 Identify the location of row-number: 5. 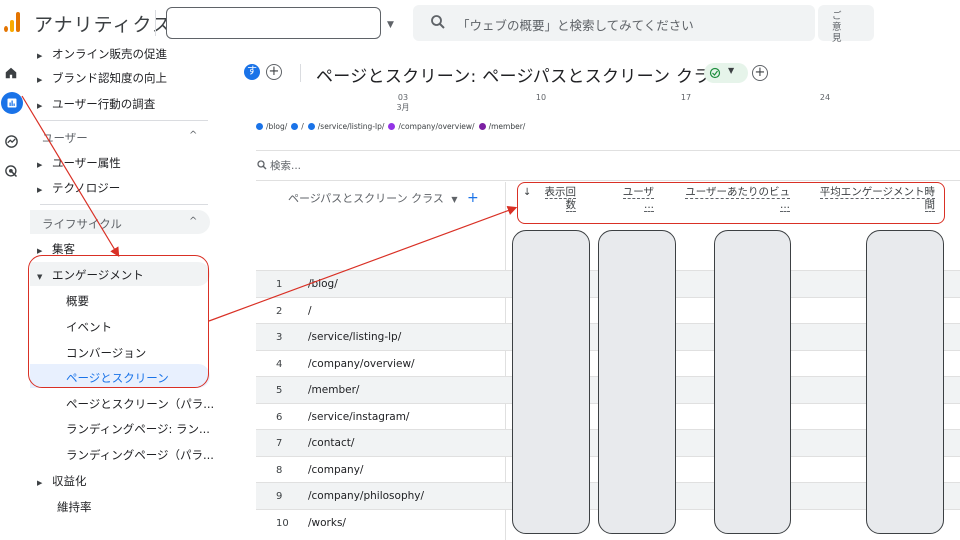
(279, 390).